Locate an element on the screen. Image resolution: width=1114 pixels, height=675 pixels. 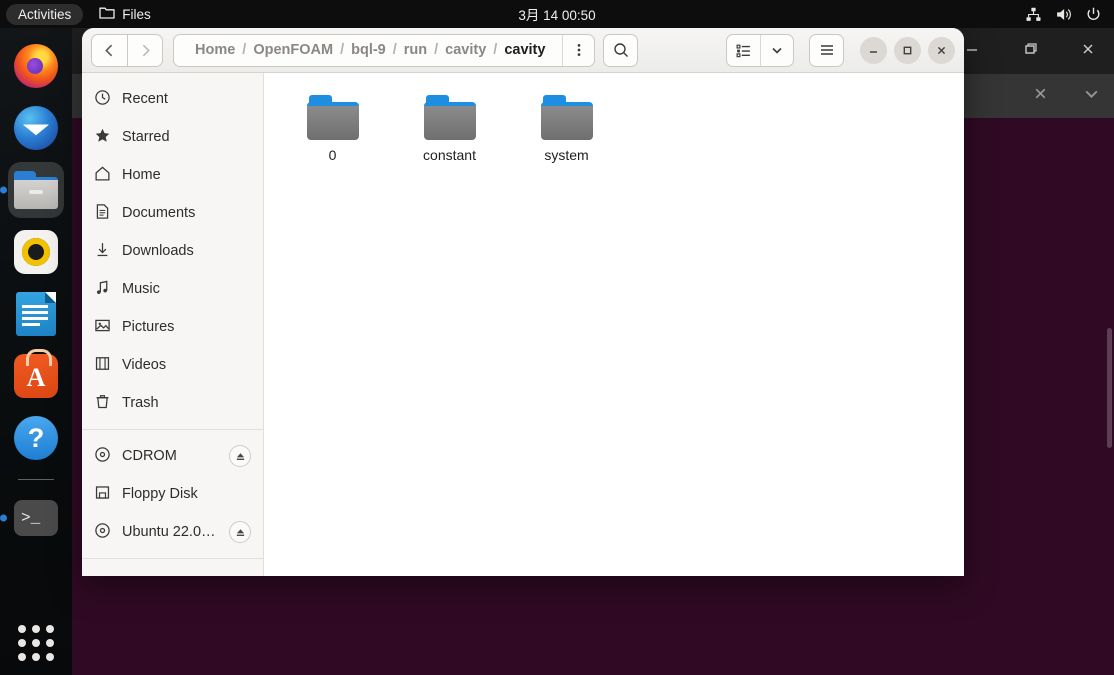
sidebar-item-starred: Starred is located at coordinates (172, 137).